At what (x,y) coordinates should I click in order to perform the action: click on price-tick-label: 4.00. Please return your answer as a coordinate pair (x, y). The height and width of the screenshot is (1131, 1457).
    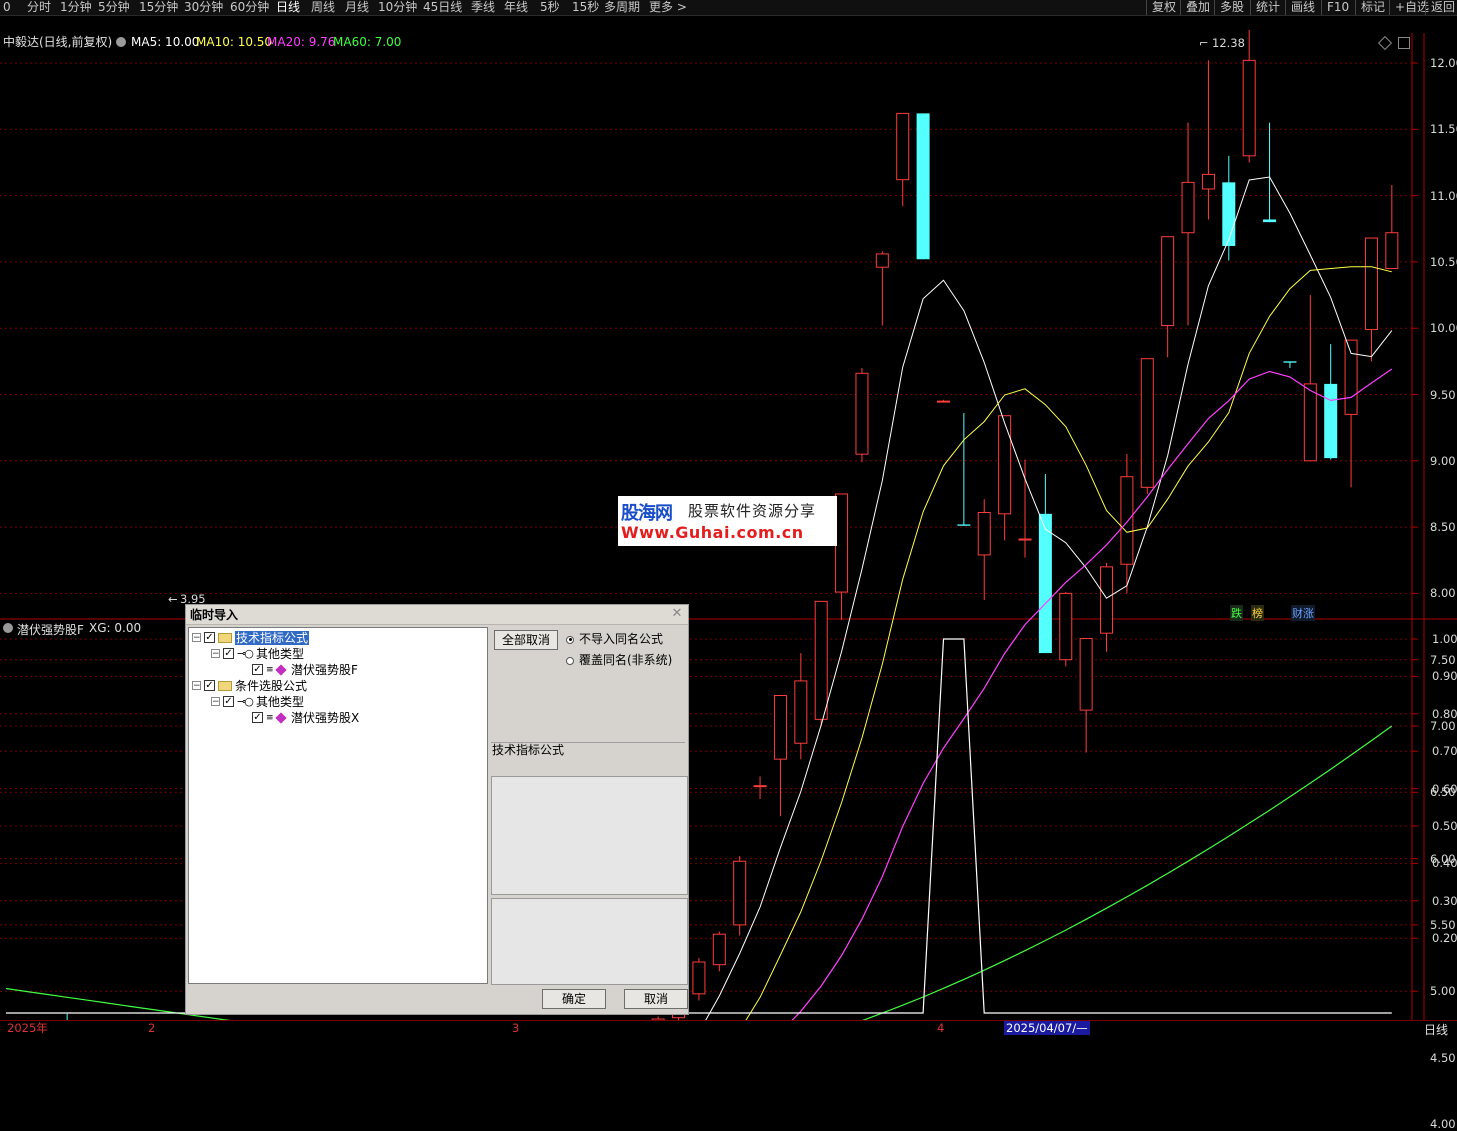
    Looking at the image, I should click on (1443, 1123).